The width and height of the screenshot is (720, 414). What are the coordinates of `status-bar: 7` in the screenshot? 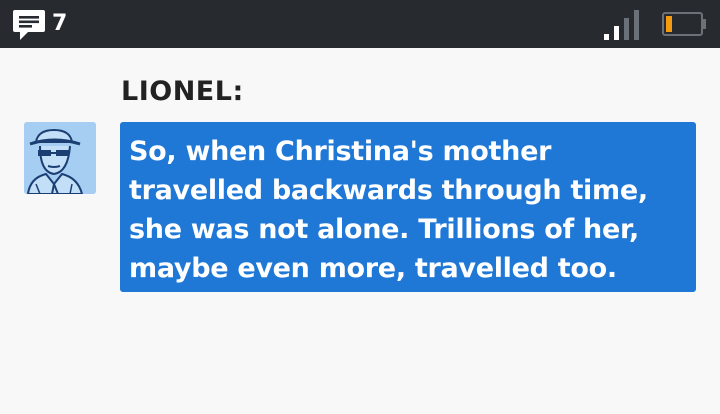 It's located at (360, 24).